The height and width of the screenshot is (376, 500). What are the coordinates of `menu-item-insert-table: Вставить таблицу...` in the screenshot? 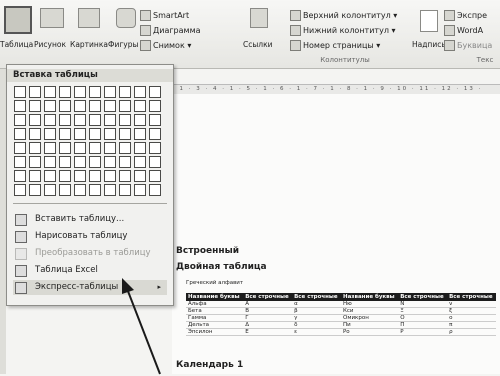 It's located at (90, 219).